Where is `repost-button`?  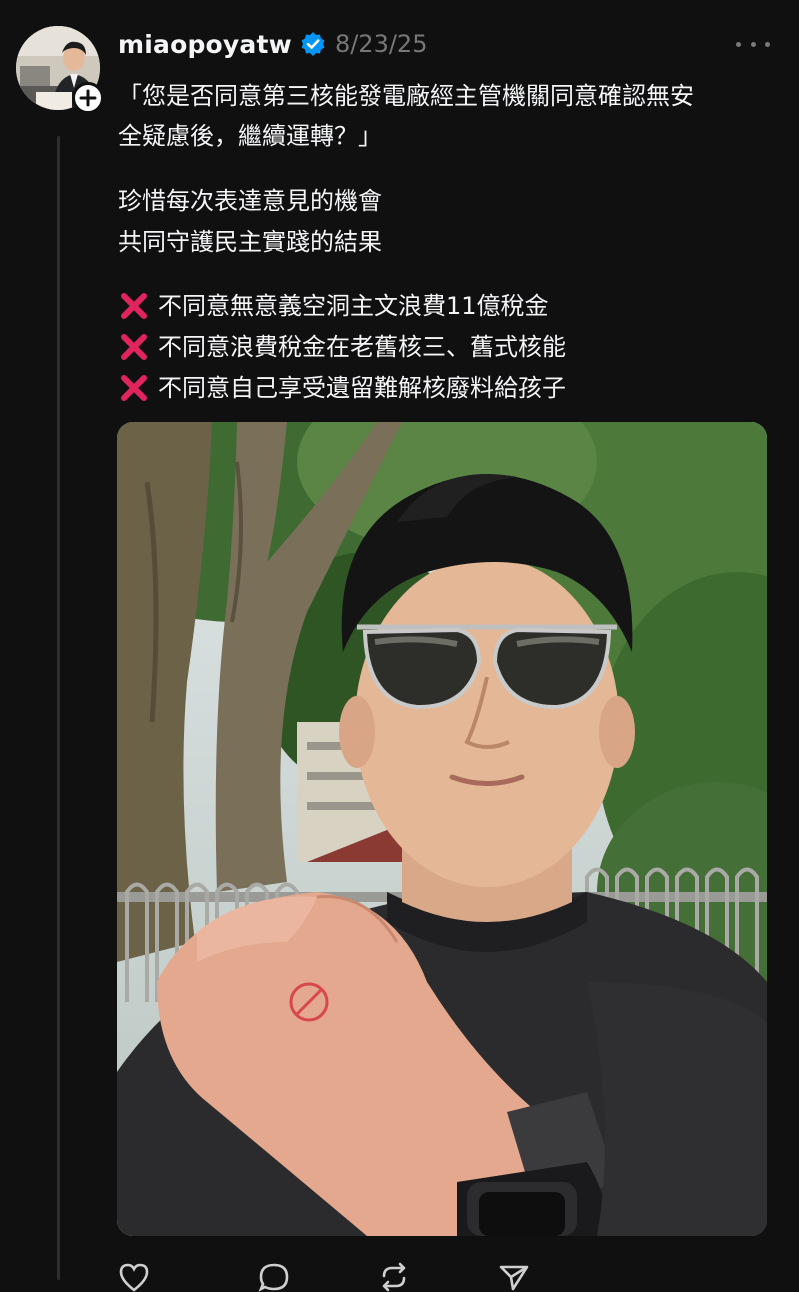
repost-button is located at coordinates (398, 1277).